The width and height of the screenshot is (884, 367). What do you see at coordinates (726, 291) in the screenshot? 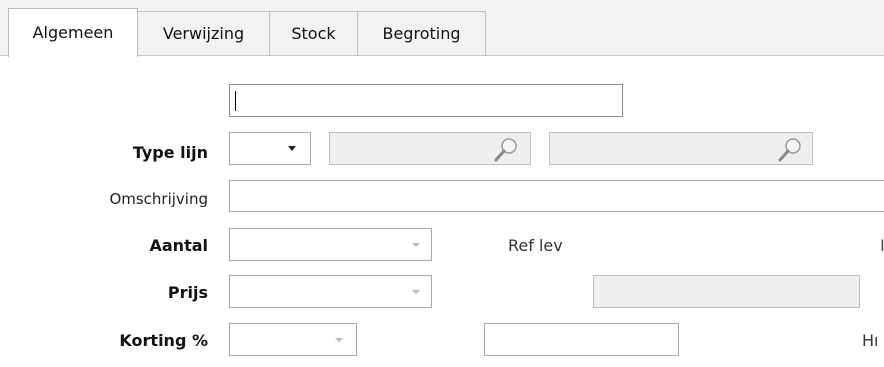
I see `ref-lev-field` at bounding box center [726, 291].